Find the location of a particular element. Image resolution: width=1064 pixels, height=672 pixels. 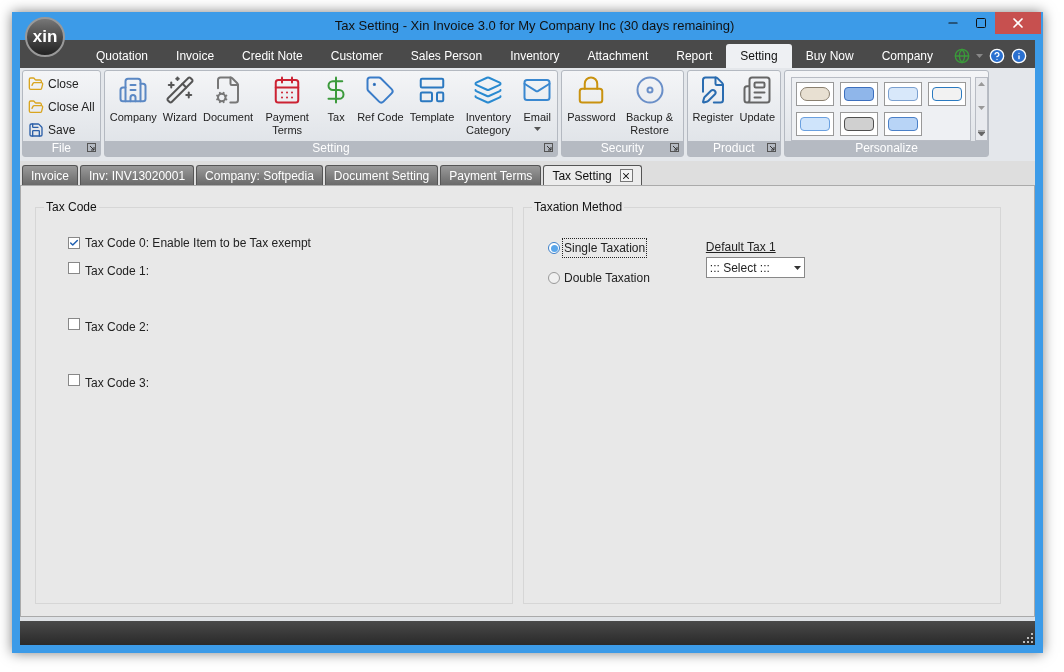

checkbox-label: Tax Code 0: Enable Item to be Tax exempt is located at coordinates (198, 243).